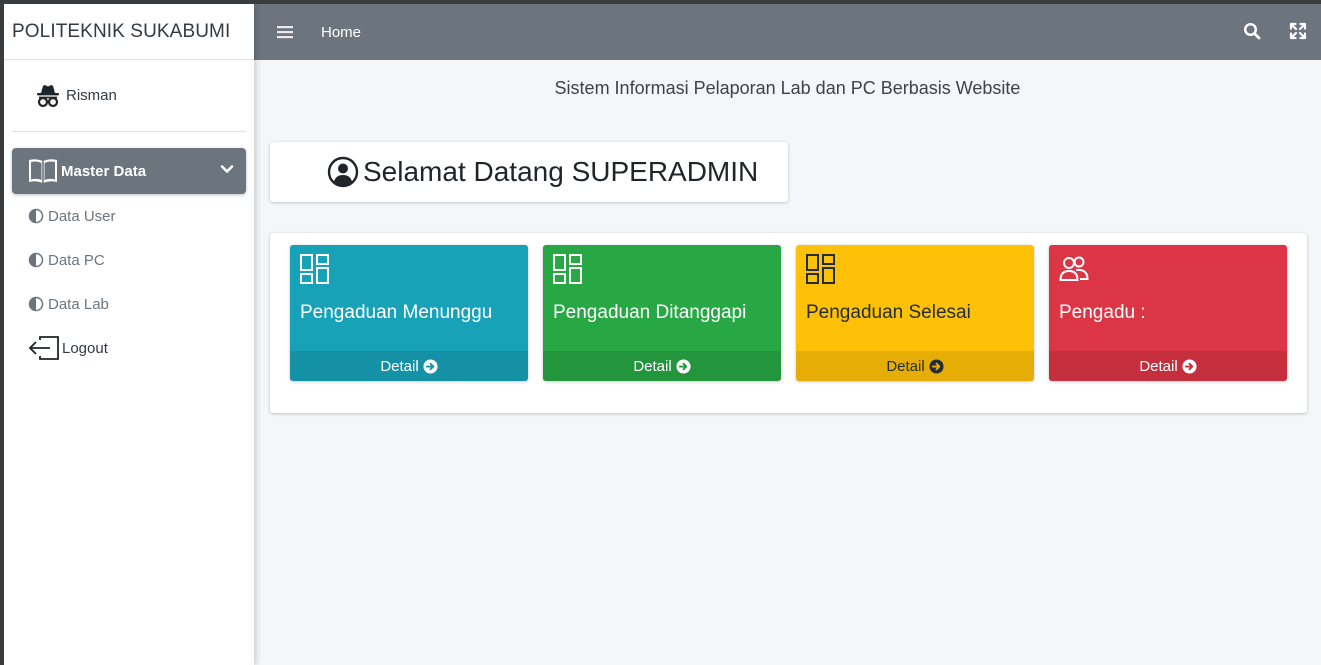  Describe the element at coordinates (1252, 31) in the screenshot. I see `search-icon` at that location.